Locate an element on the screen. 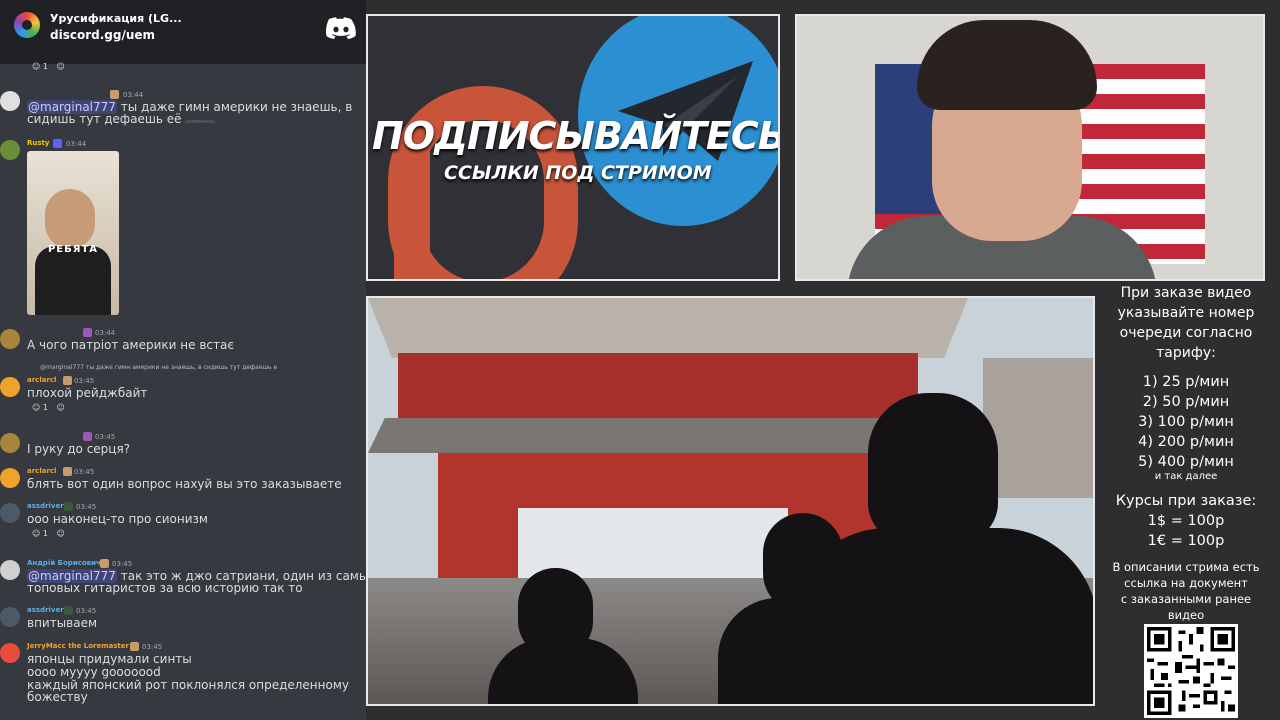 The image size is (1280, 720). rate-item: 1$ = 100р is located at coordinates (1186, 521).